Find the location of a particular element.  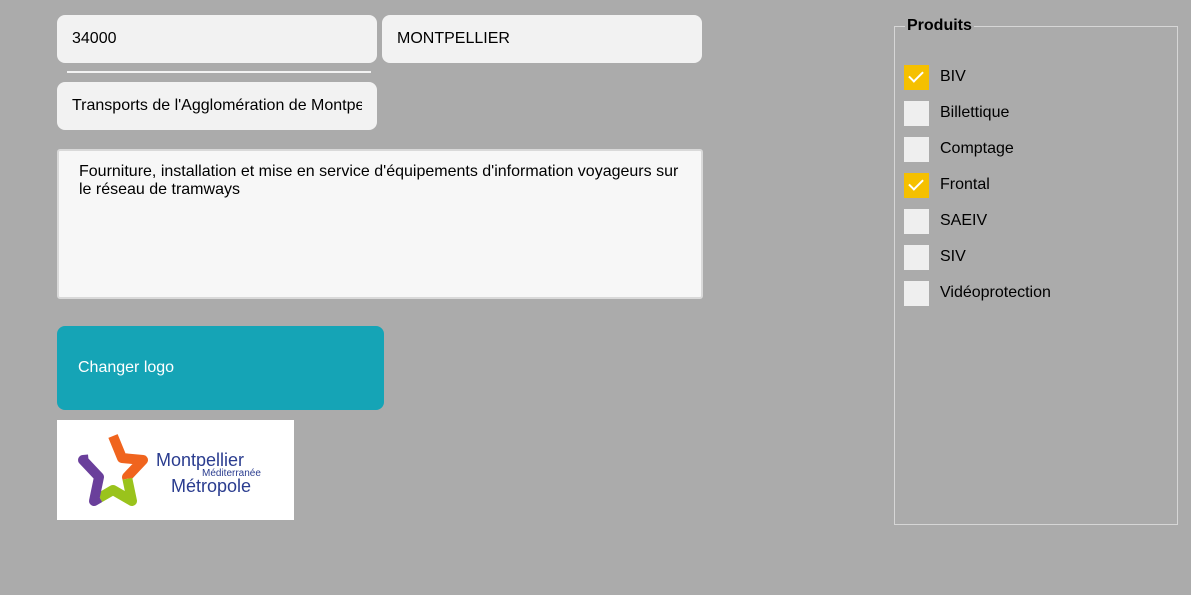

product-option-saeiv: SAEIV is located at coordinates (945, 221).